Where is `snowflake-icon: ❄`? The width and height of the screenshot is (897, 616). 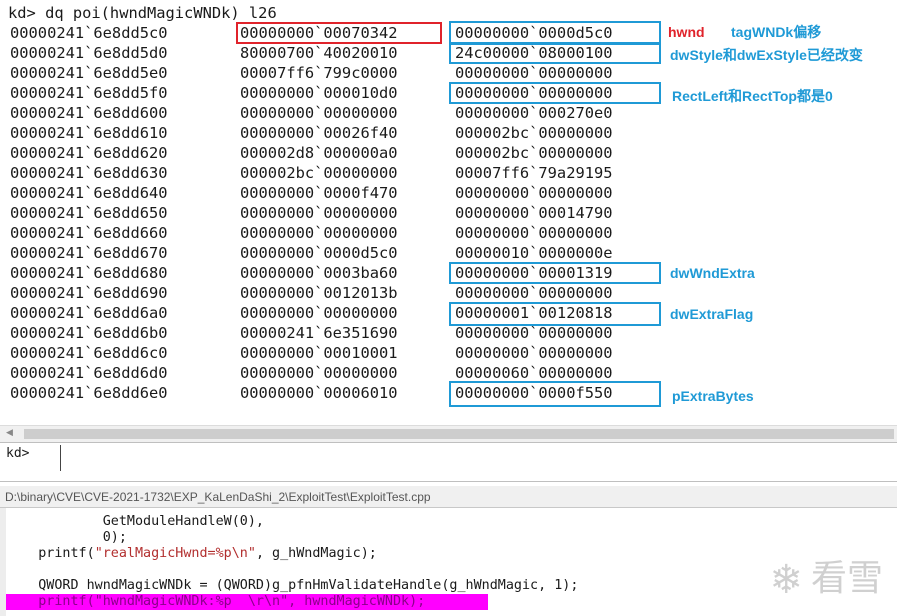 snowflake-icon: ❄ is located at coordinates (786, 580).